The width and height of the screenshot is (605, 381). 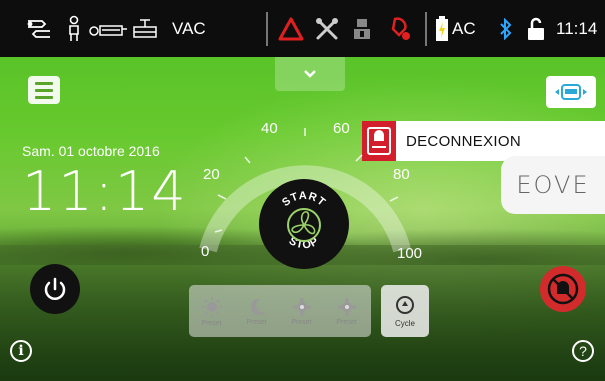 I want to click on maintenance-icon, so click(x=362, y=28).